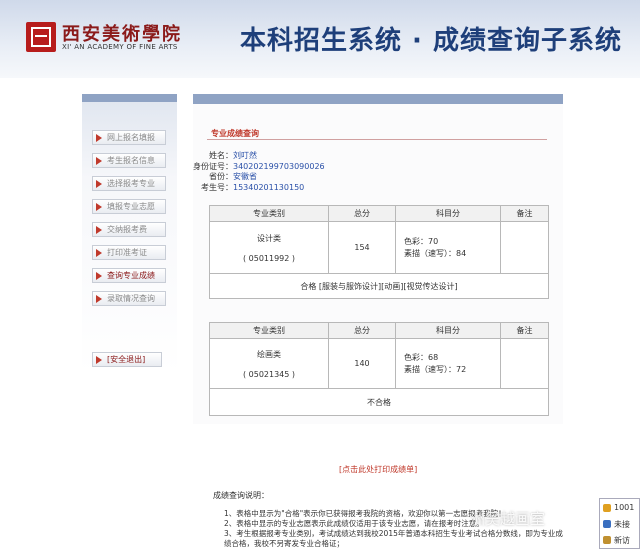 Image resolution: width=640 pixels, height=549 pixels. What do you see at coordinates (235, 133) in the screenshot?
I see `section-title: 专业成绩查询` at bounding box center [235, 133].